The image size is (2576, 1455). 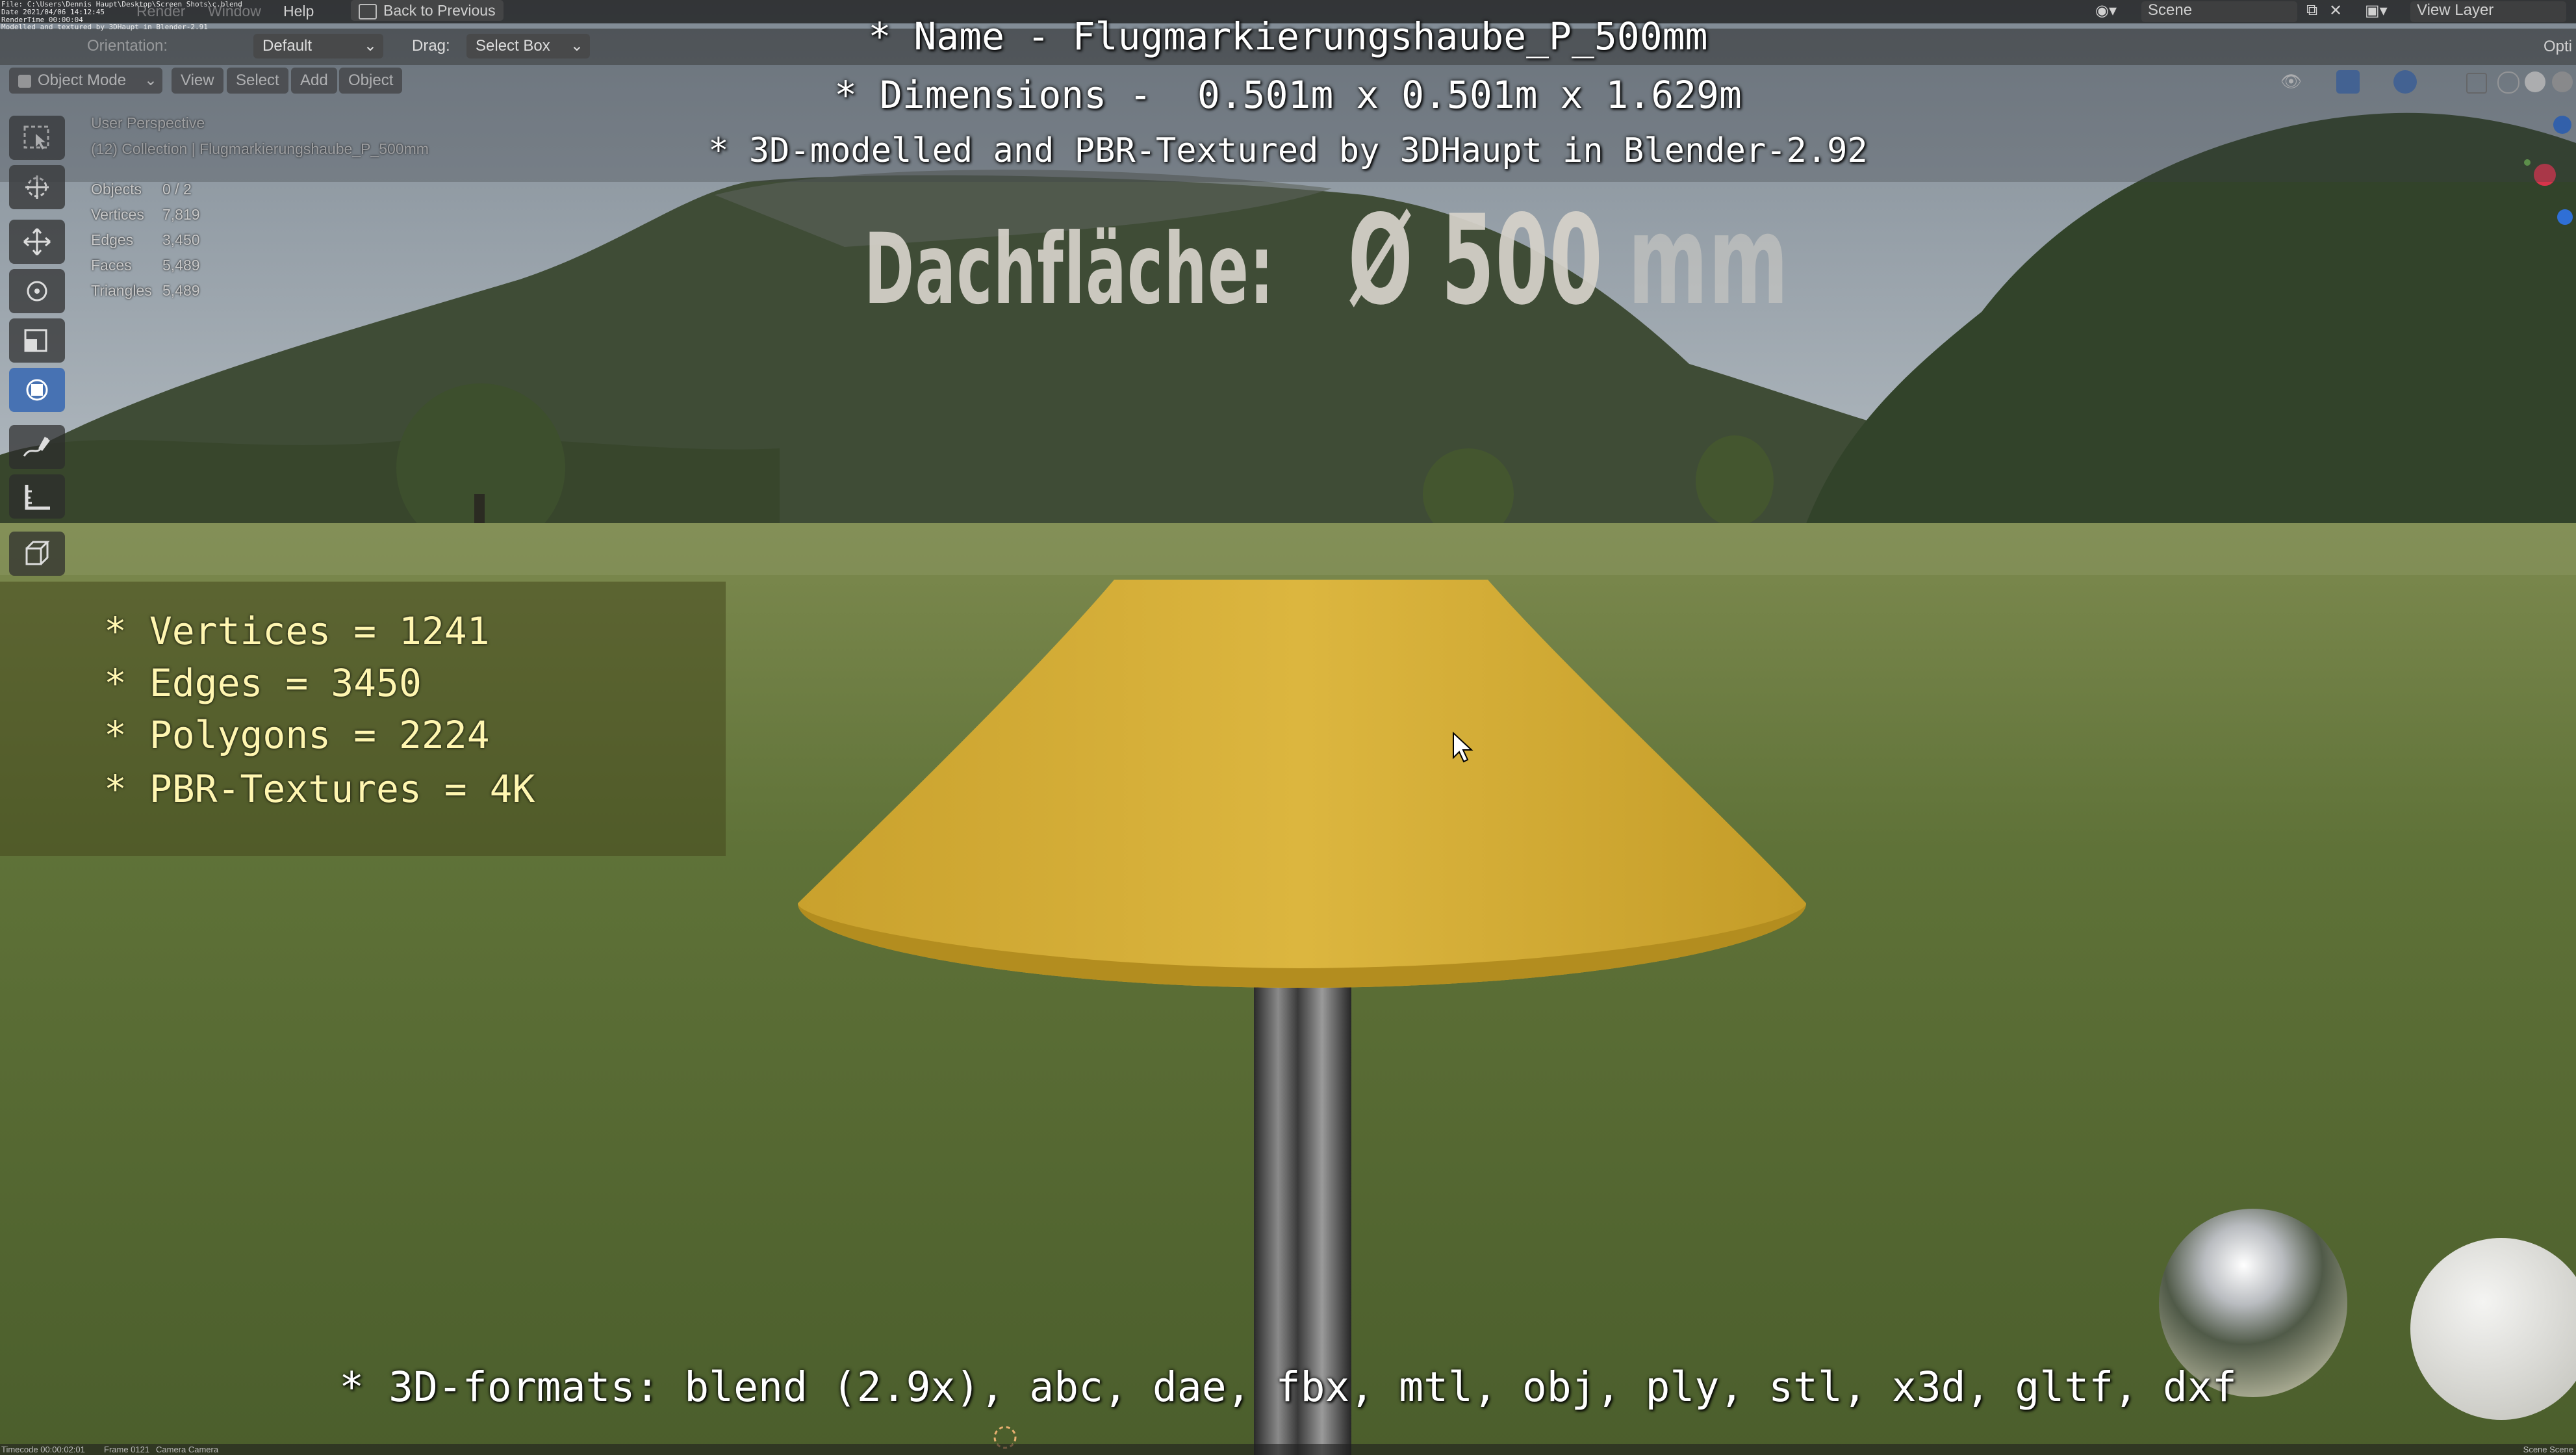 I want to click on add-cube-icon, so click(x=37, y=553).